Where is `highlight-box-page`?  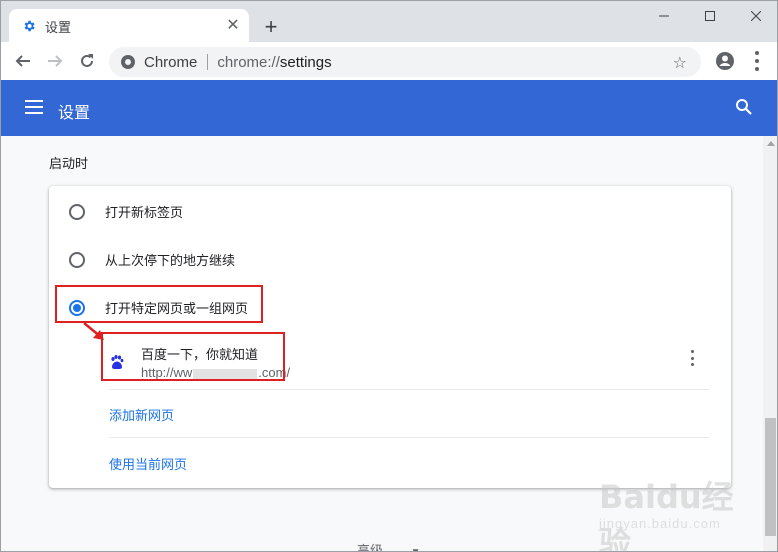
highlight-box-page is located at coordinates (193, 356).